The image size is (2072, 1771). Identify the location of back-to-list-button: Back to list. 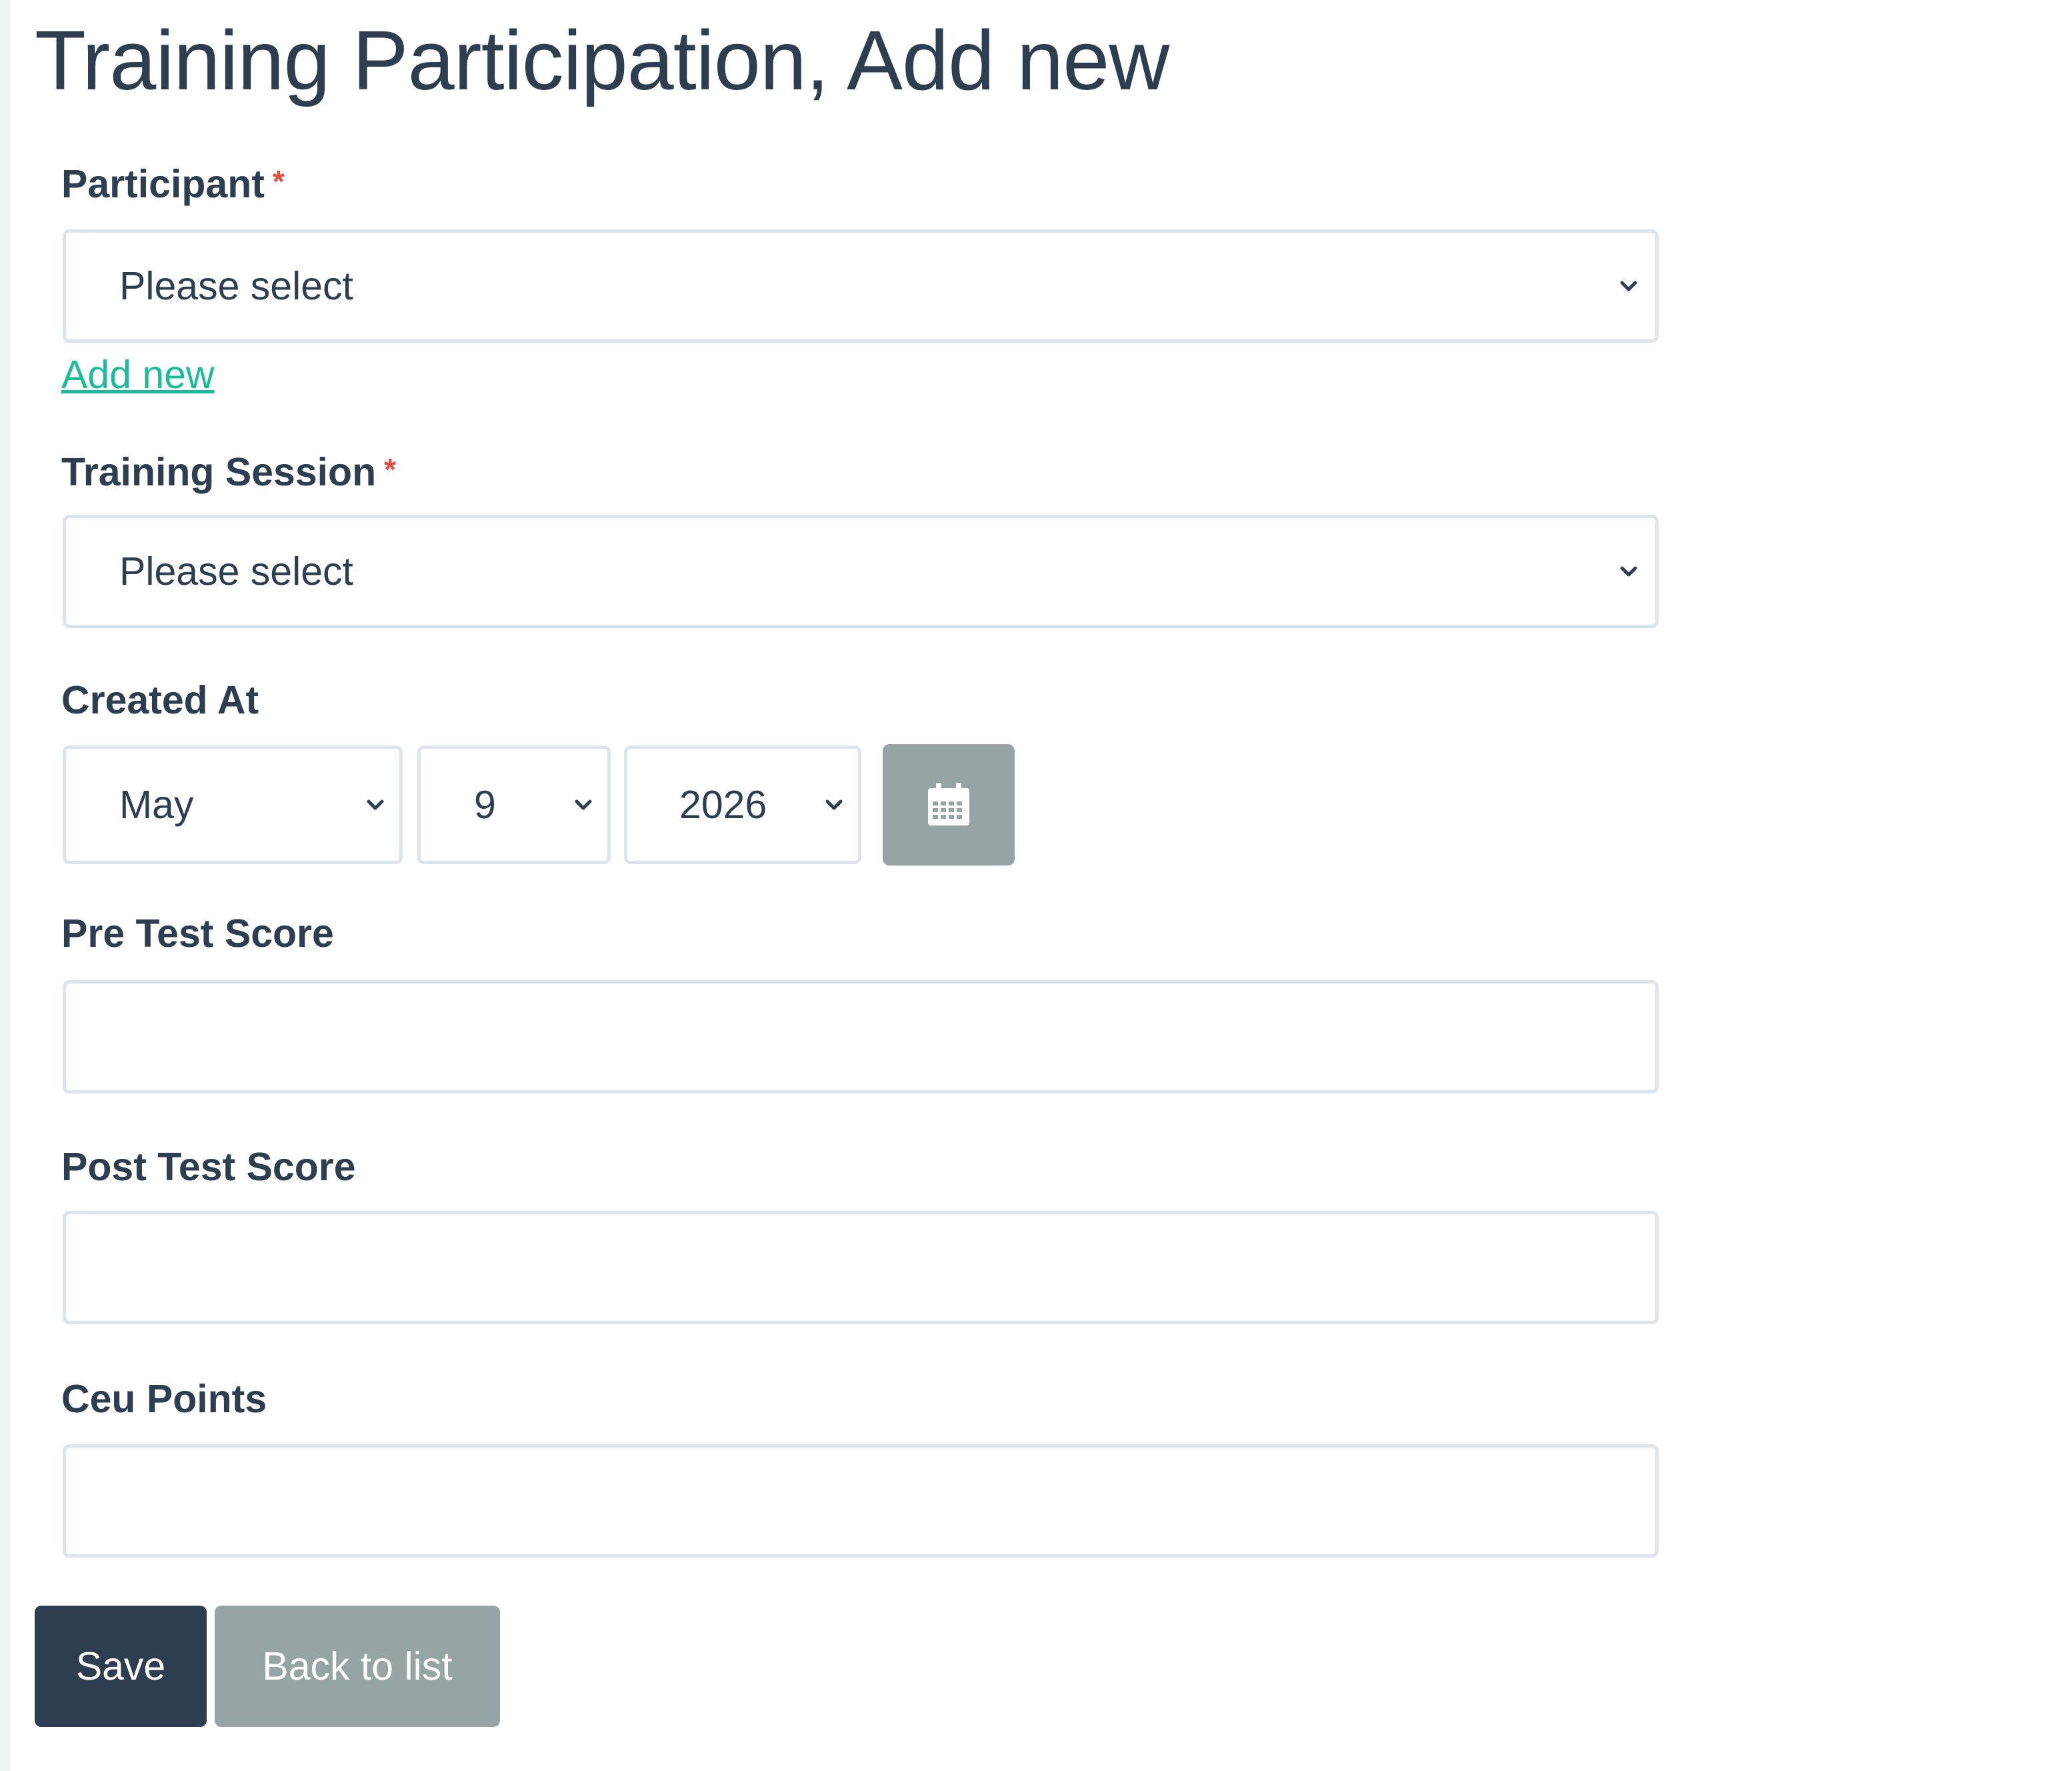
(357, 1667).